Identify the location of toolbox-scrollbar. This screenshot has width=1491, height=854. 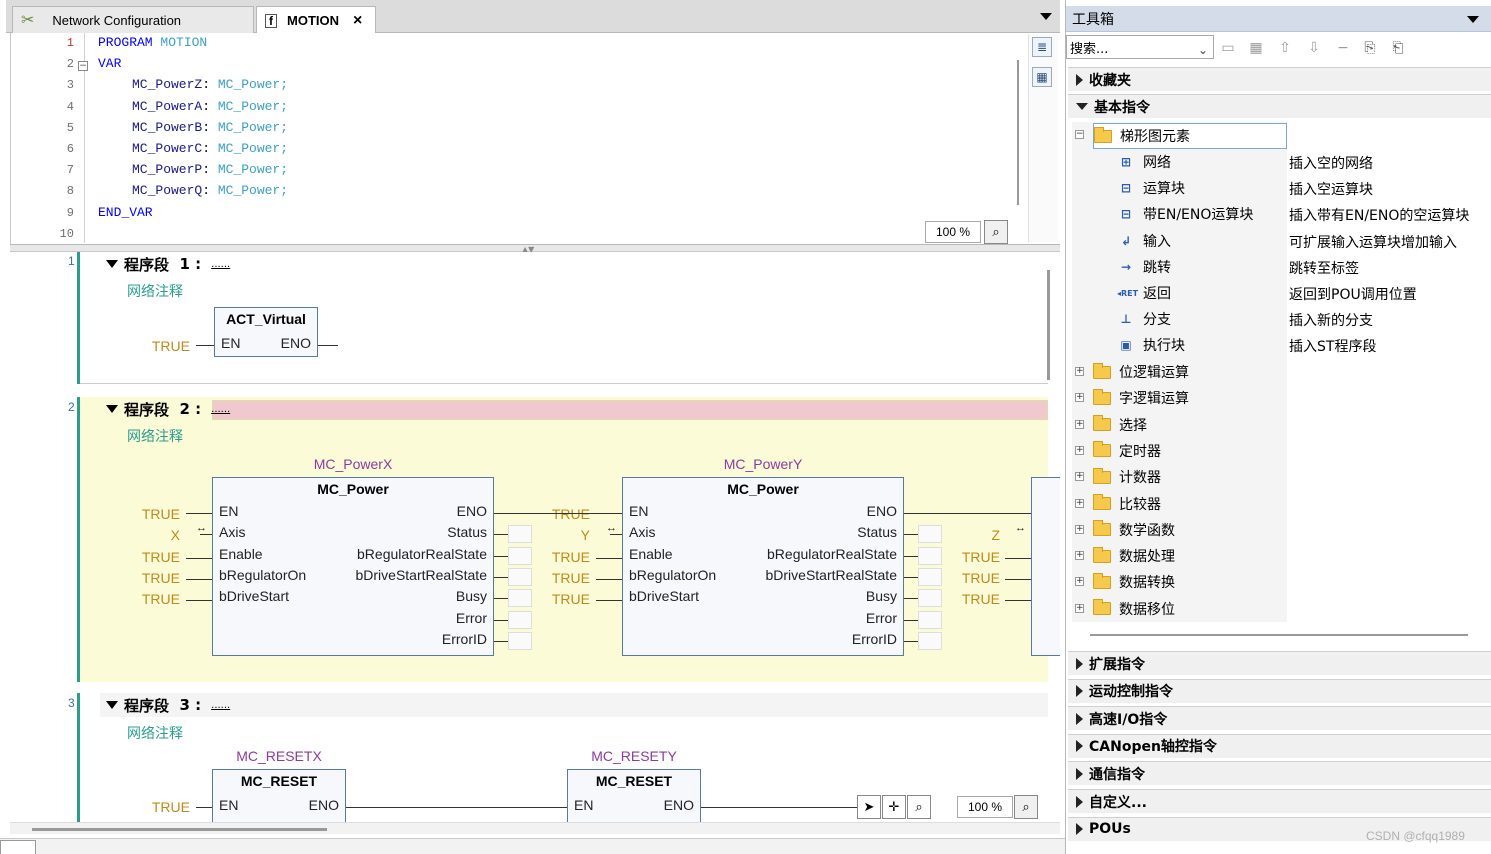
(1279, 635).